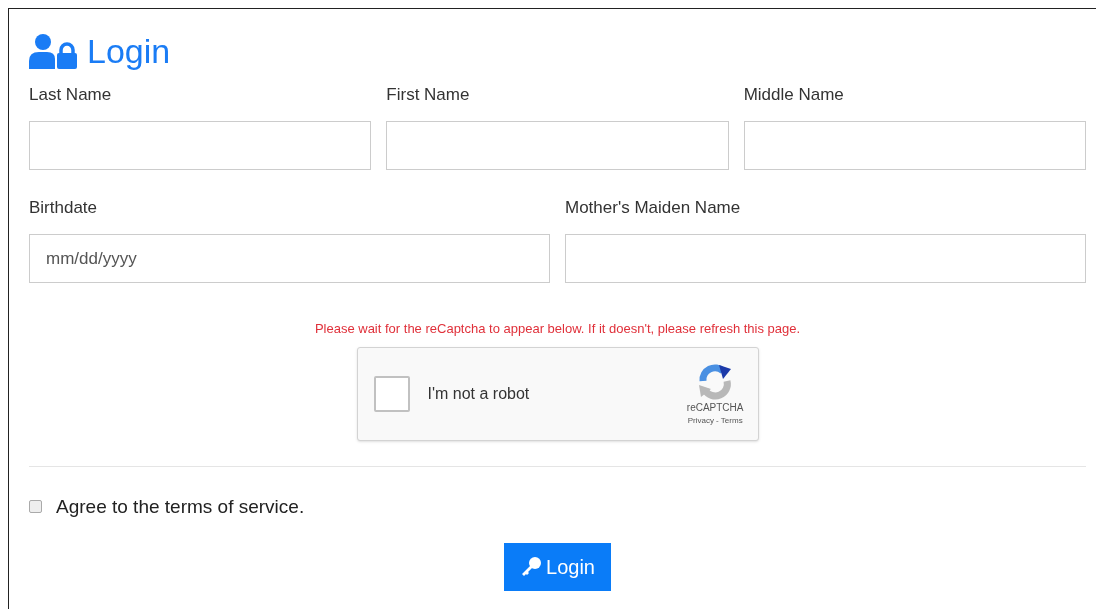 Image resolution: width=1096 pixels, height=609 pixels. Describe the element at coordinates (35, 507) in the screenshot. I see `terms-checkbox` at that location.